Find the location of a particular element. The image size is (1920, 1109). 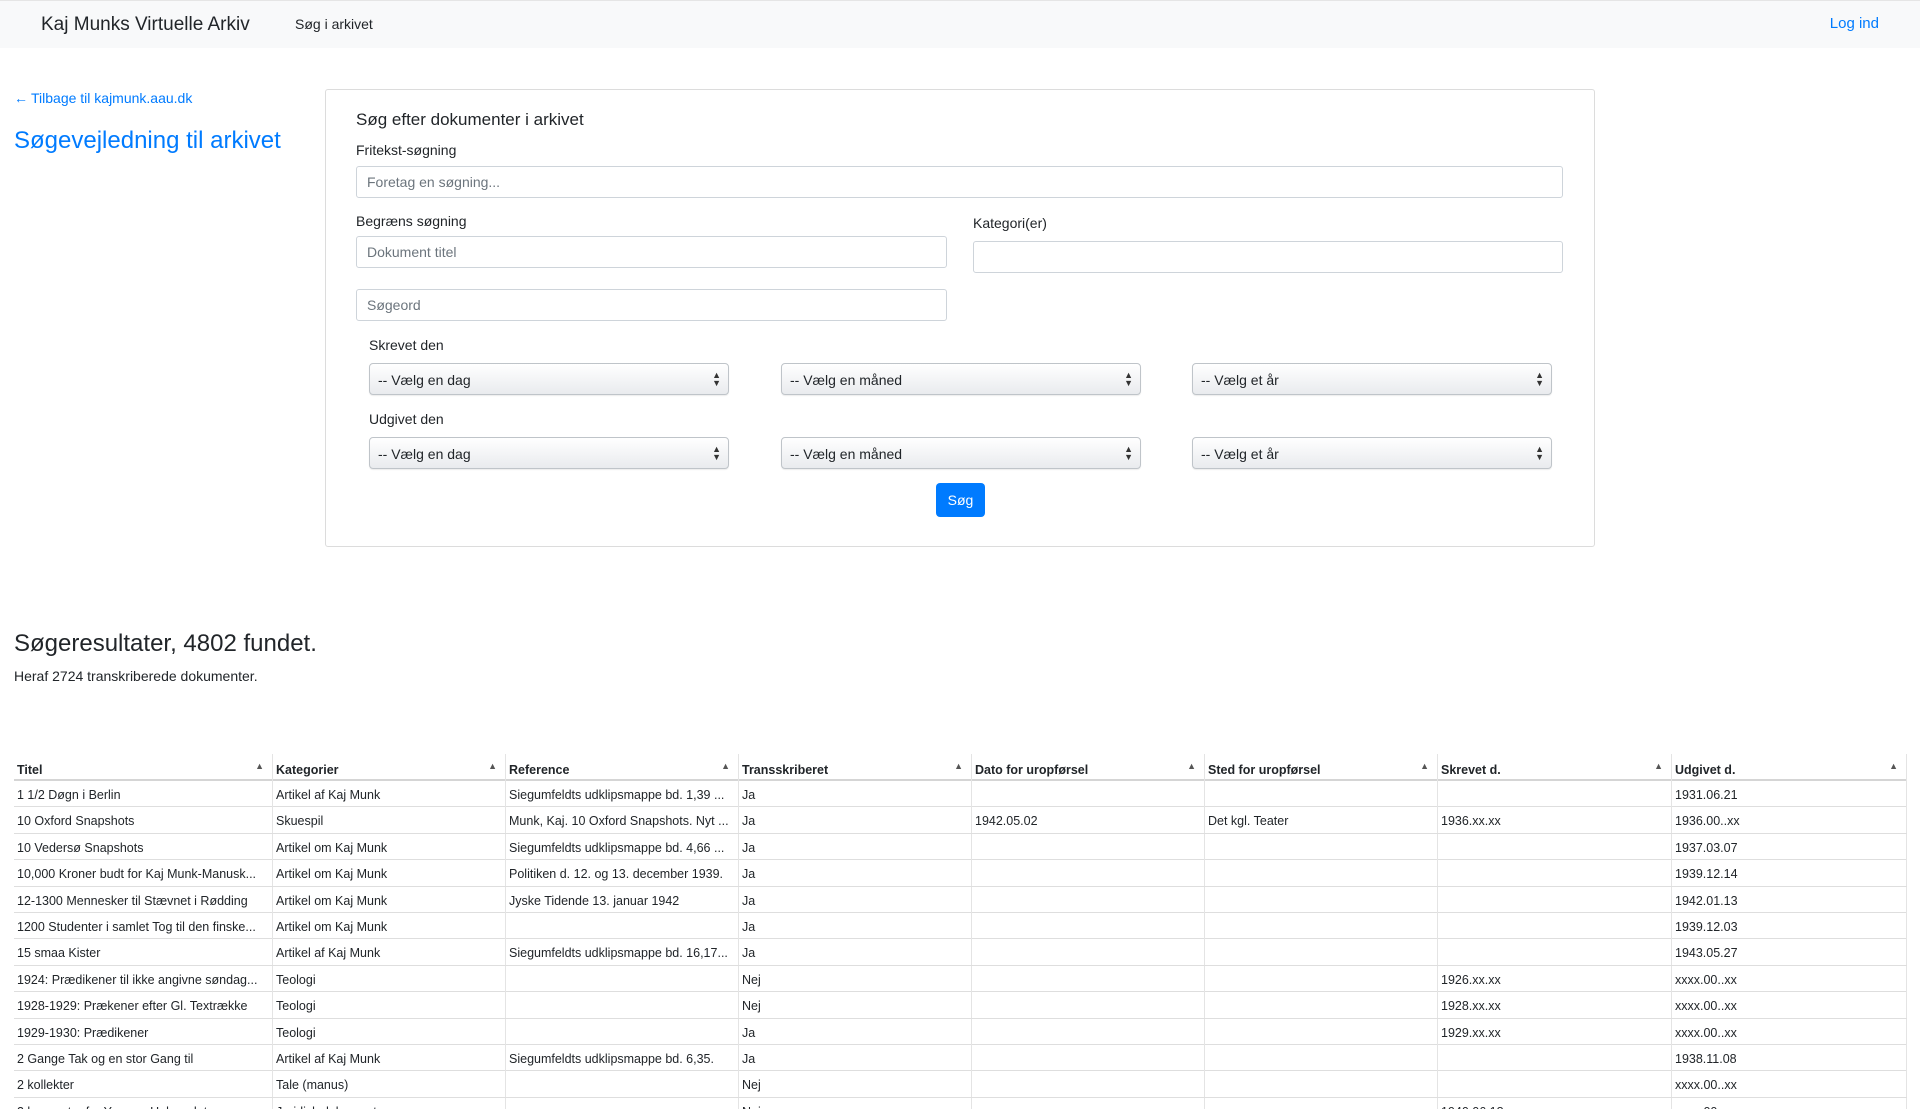

written-day-select: -- Vælg en dag ▲ ▼ is located at coordinates (549, 379).